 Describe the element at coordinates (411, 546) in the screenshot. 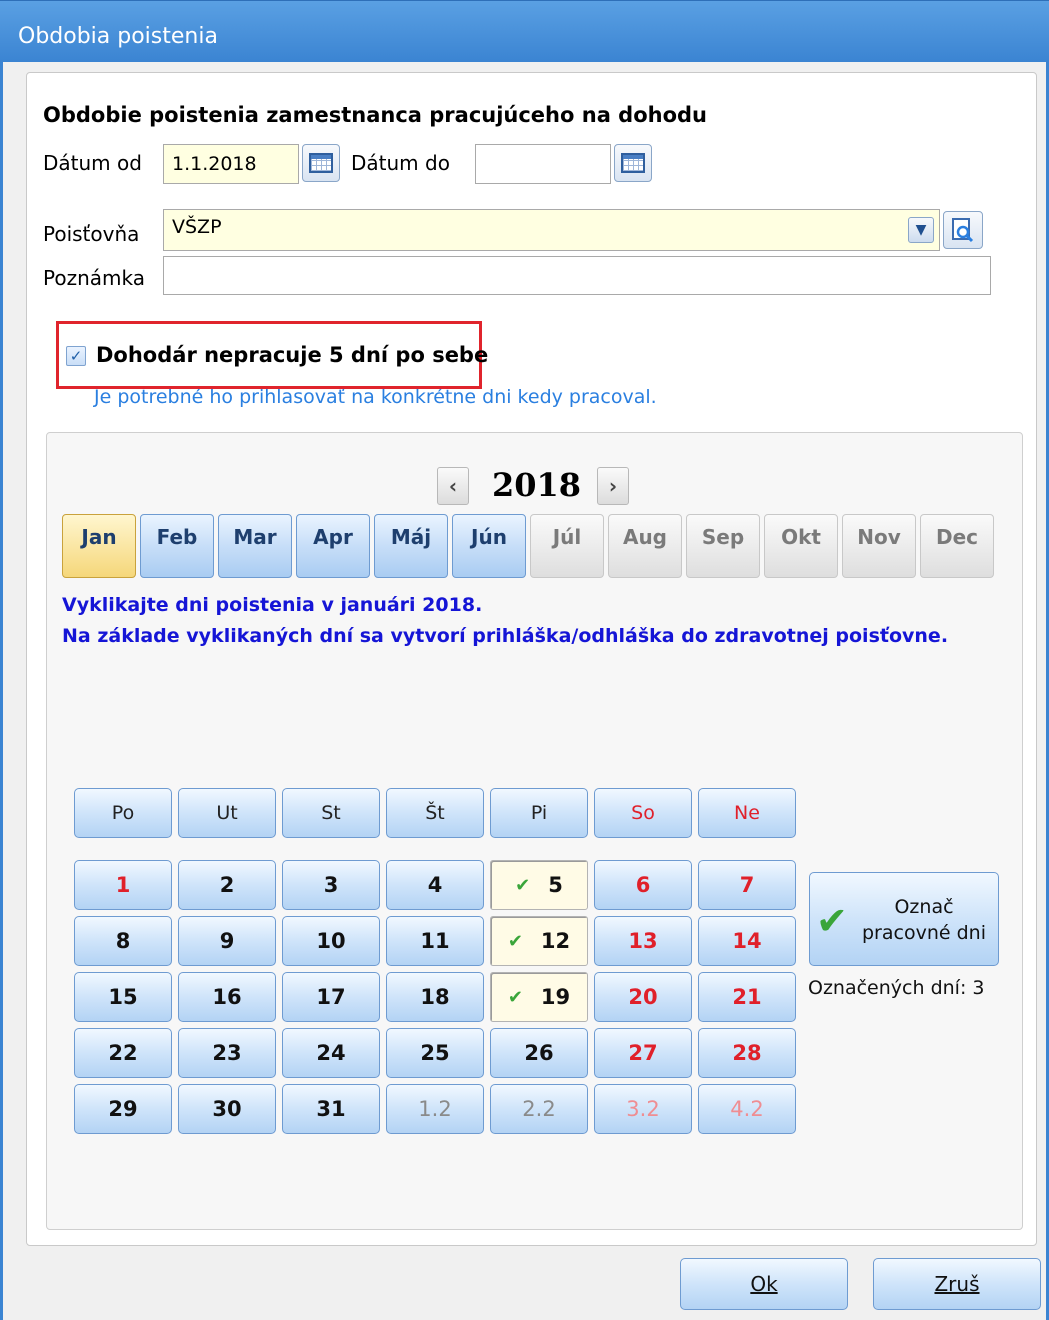

I see `tab-month-maj: Máj` at that location.